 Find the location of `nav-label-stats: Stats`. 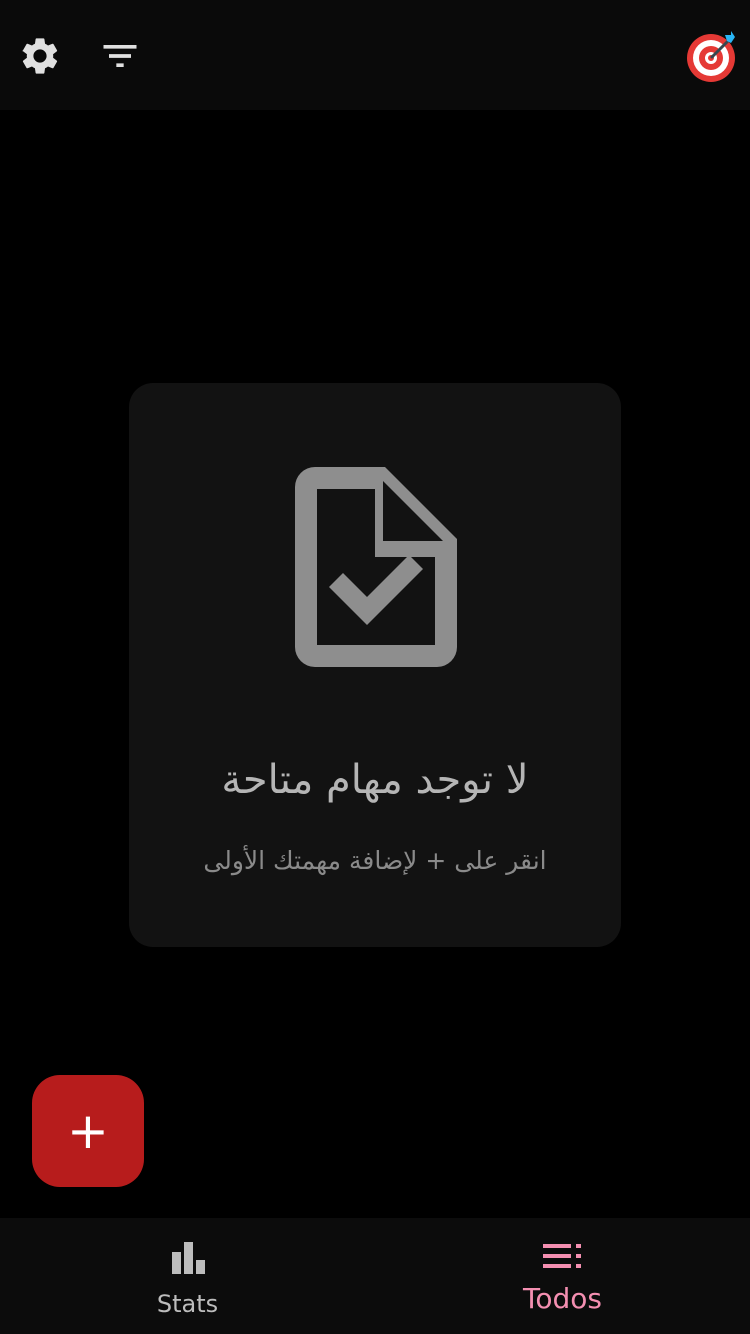

nav-label-stats: Stats is located at coordinates (187, 1304).